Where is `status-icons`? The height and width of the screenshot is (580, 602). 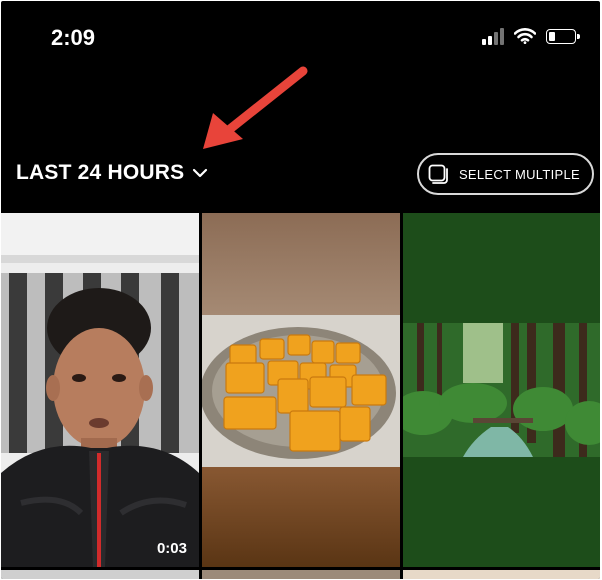 status-icons is located at coordinates (531, 36).